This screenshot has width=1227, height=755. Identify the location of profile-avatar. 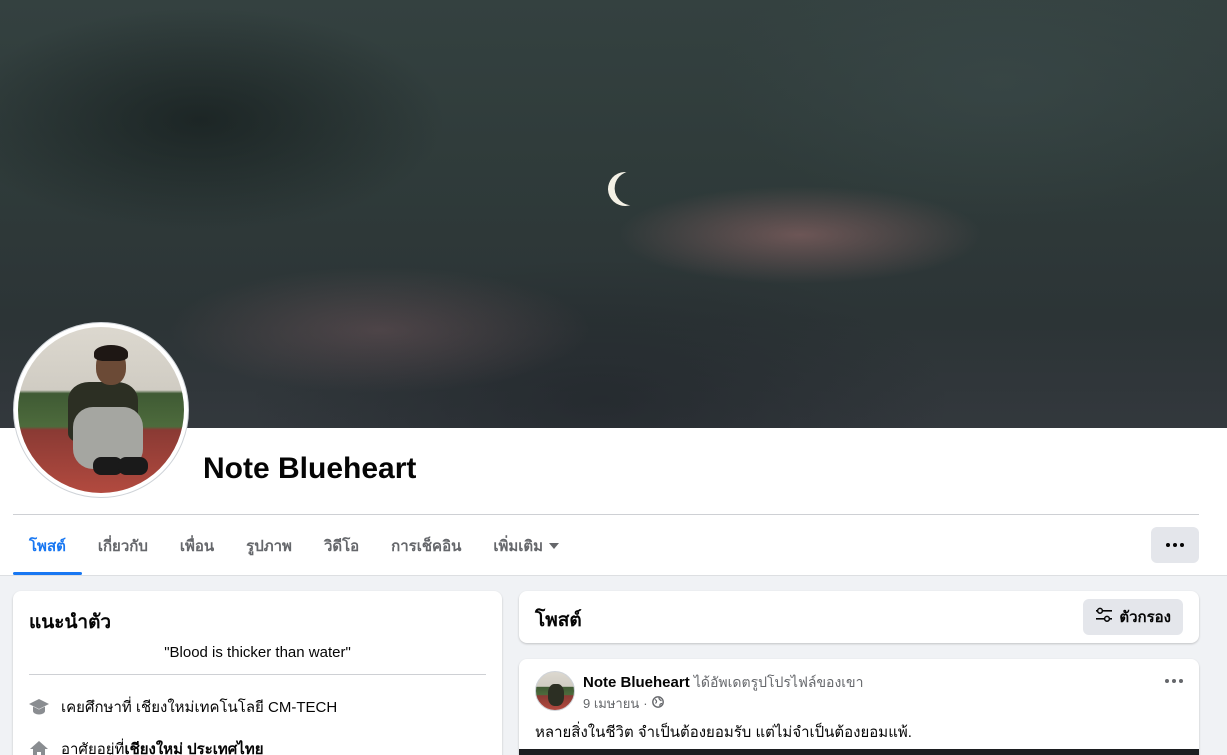
(101, 410).